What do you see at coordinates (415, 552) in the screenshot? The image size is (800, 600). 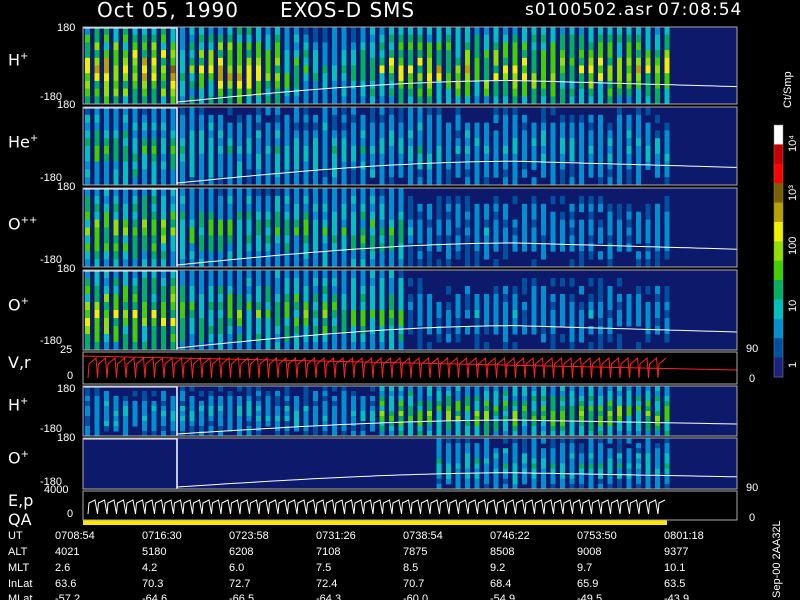 I see `eph-cell: 7875` at bounding box center [415, 552].